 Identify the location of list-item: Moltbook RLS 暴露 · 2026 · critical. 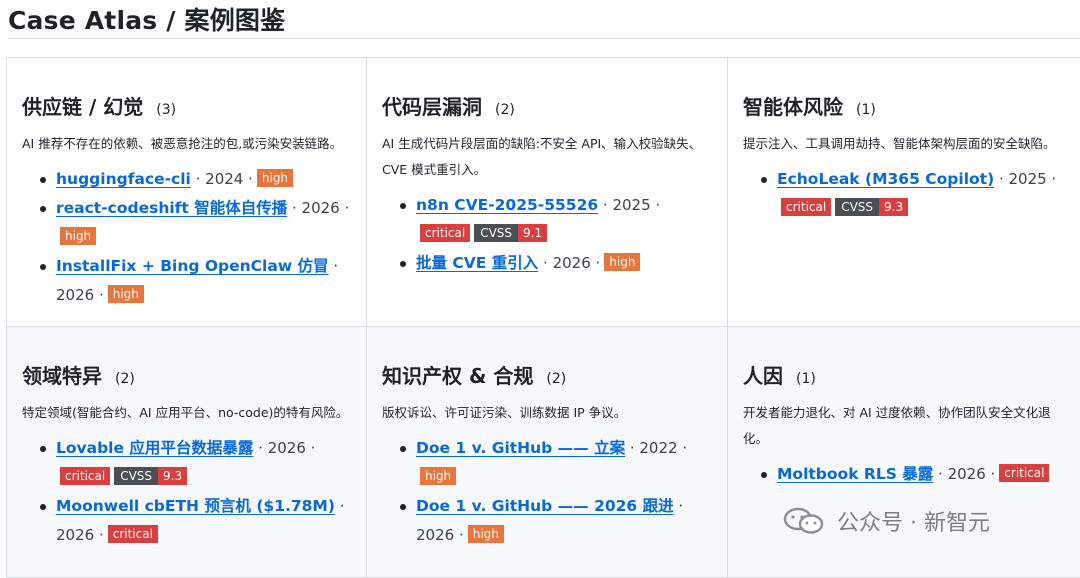
(907, 474).